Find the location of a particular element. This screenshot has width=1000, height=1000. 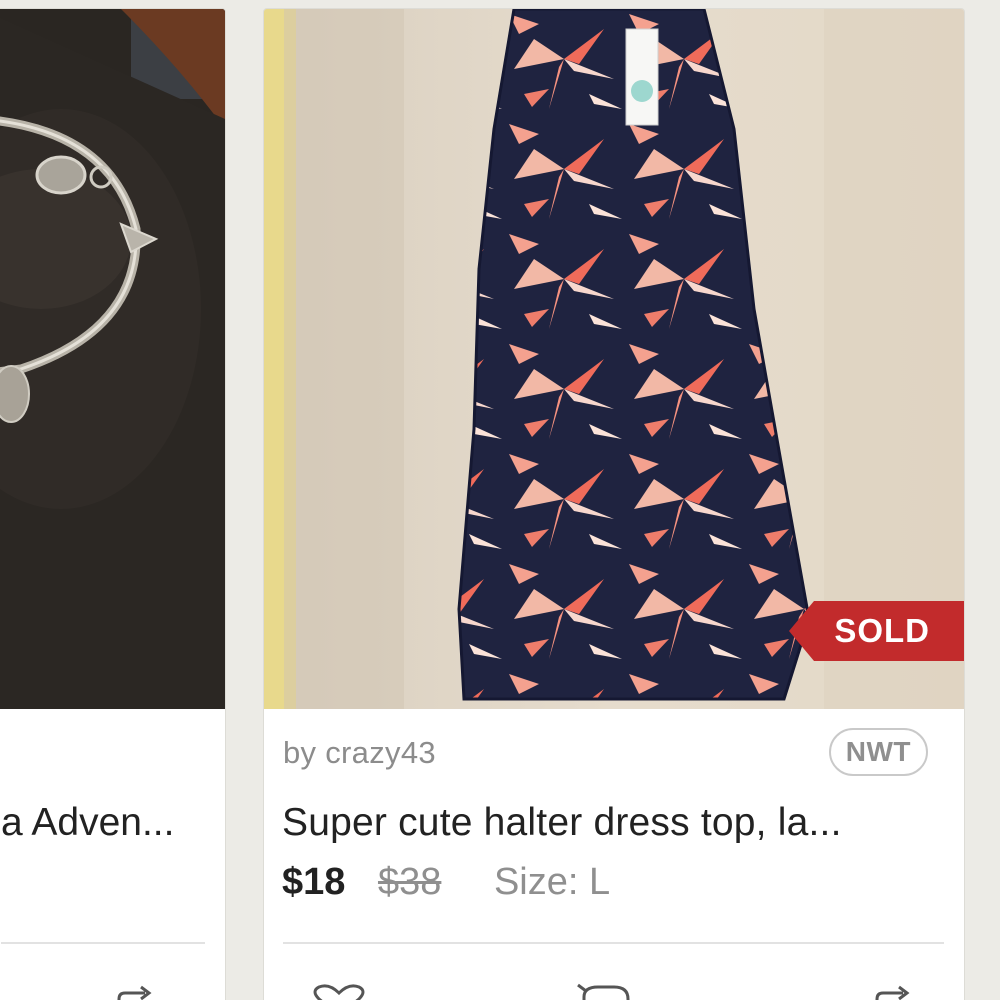

comment-icon is located at coordinates (604, 991).